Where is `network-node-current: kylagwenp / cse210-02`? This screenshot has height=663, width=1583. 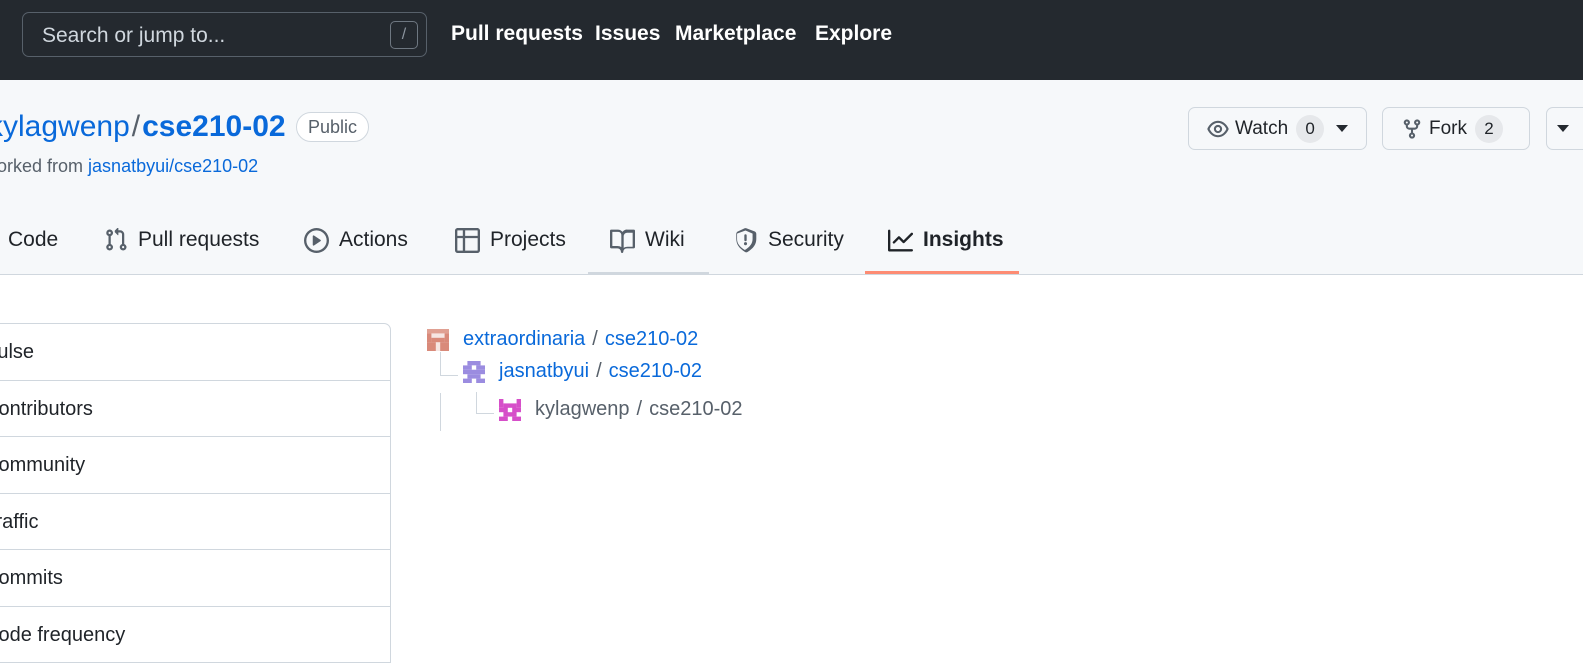 network-node-current: kylagwenp / cse210-02 is located at coordinates (620, 409).